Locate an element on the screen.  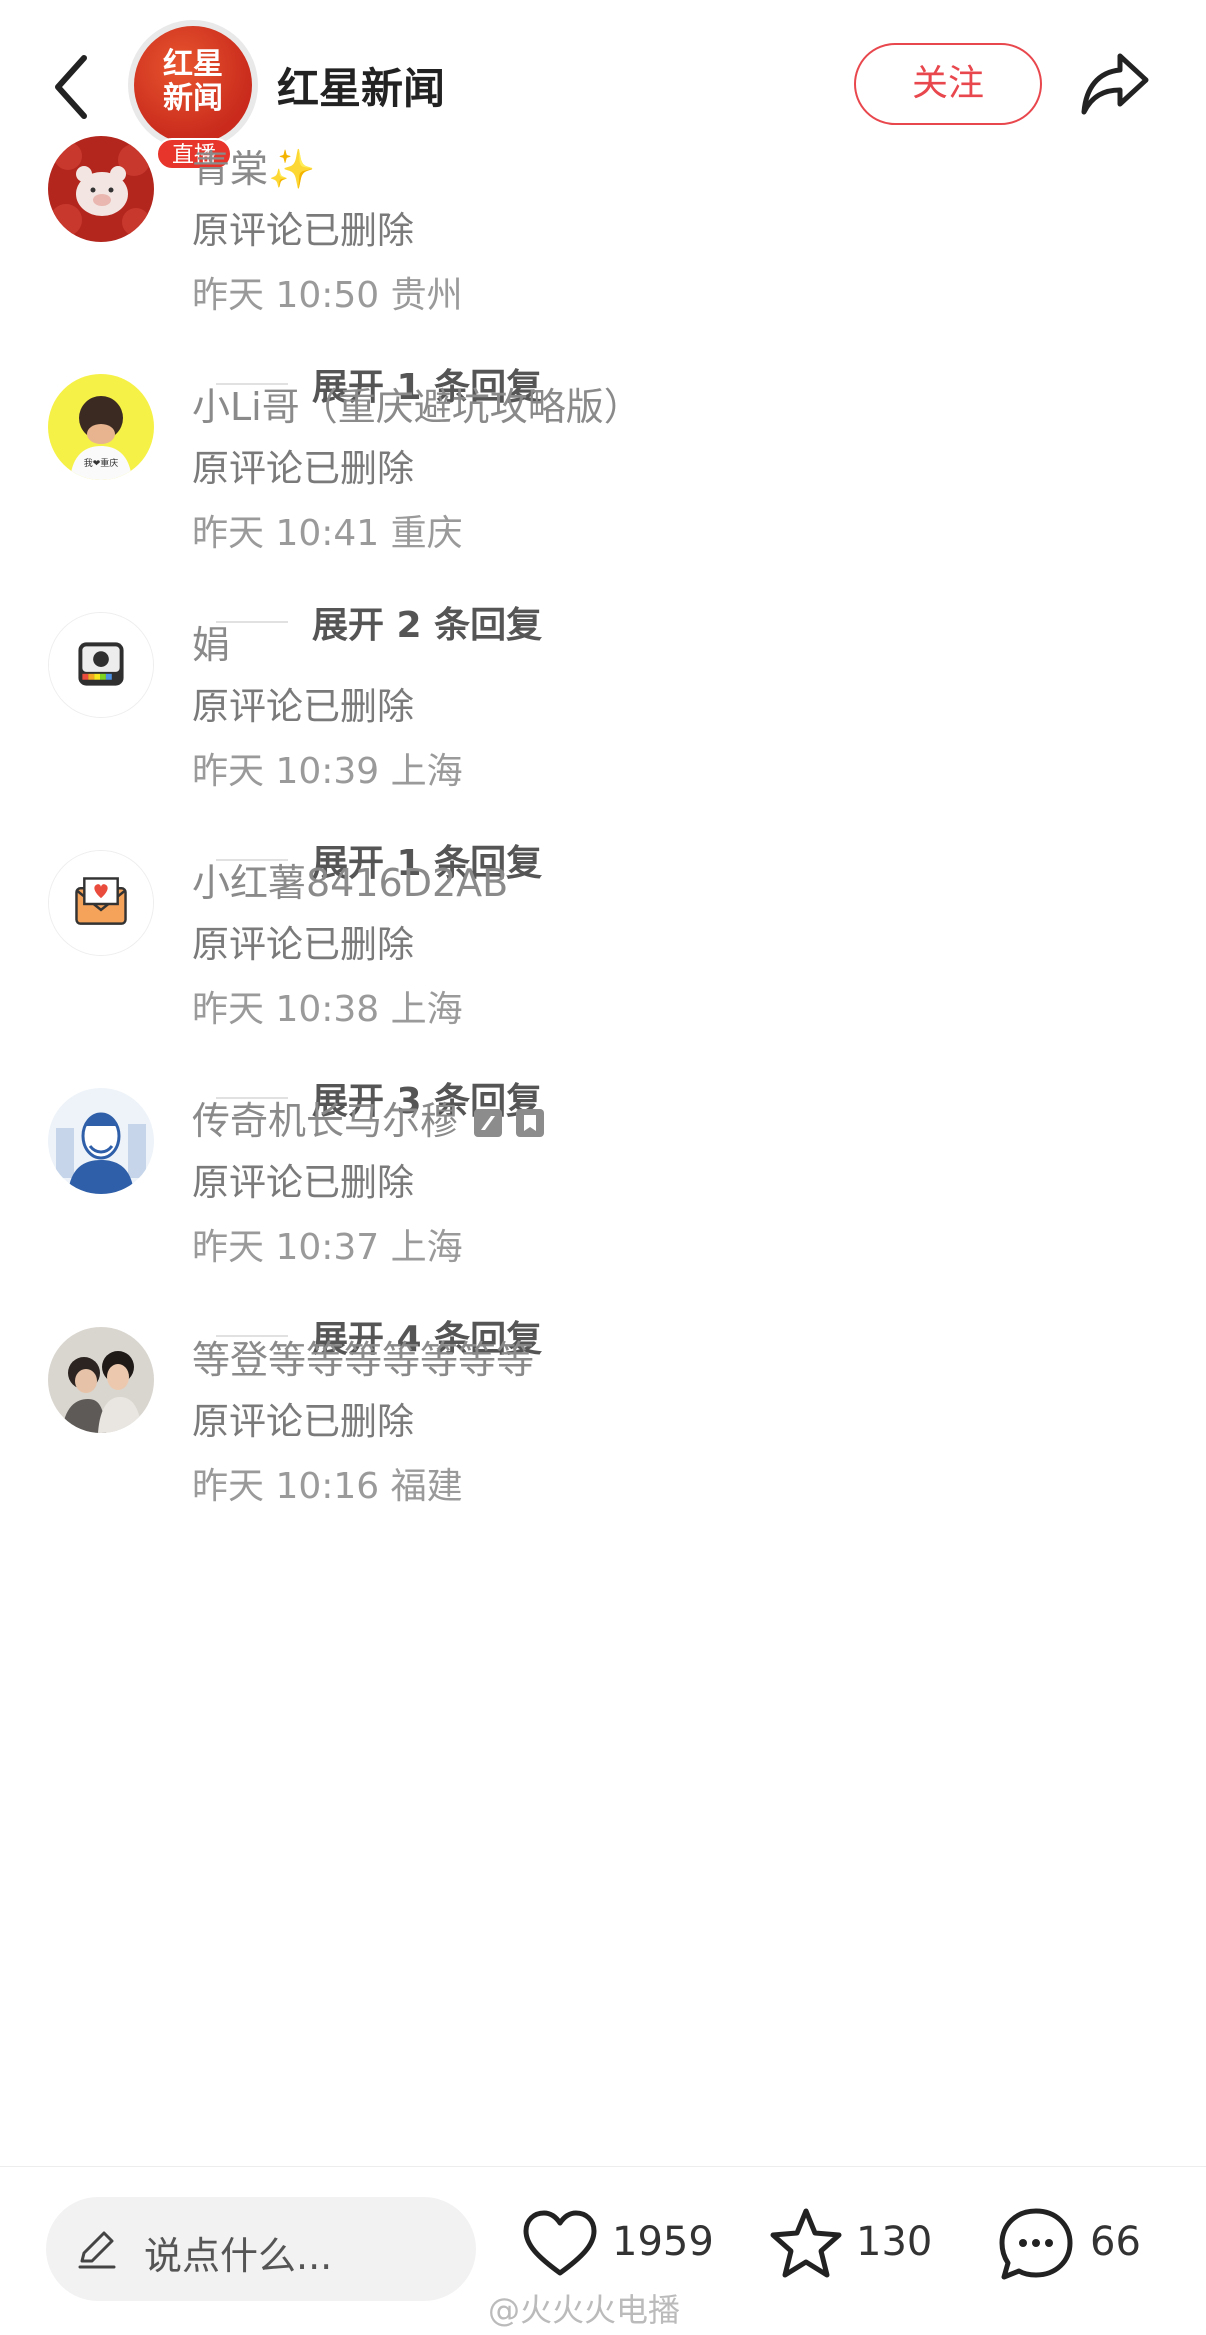
pig-on-red-avatar-icon is located at coordinates (101, 189).